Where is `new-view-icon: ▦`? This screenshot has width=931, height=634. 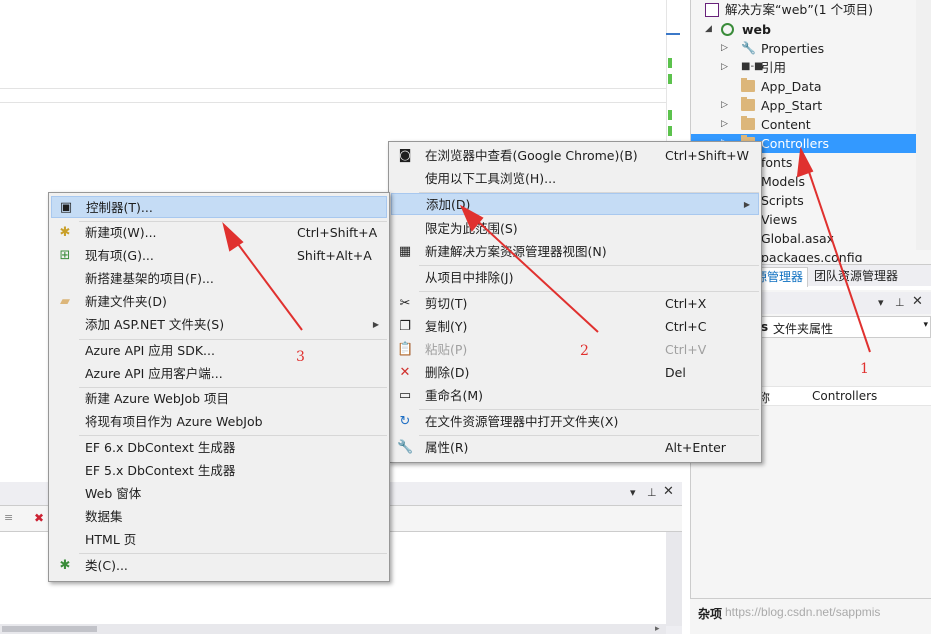 new-view-icon: ▦ is located at coordinates (405, 251).